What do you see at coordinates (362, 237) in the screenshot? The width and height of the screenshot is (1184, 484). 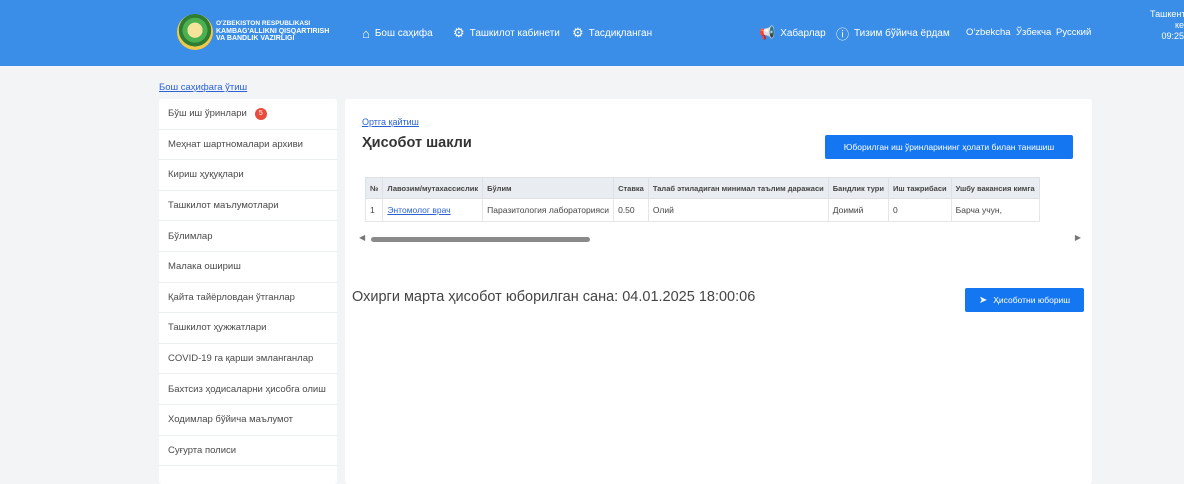 I see `scroll-left-icon: ◀` at bounding box center [362, 237].